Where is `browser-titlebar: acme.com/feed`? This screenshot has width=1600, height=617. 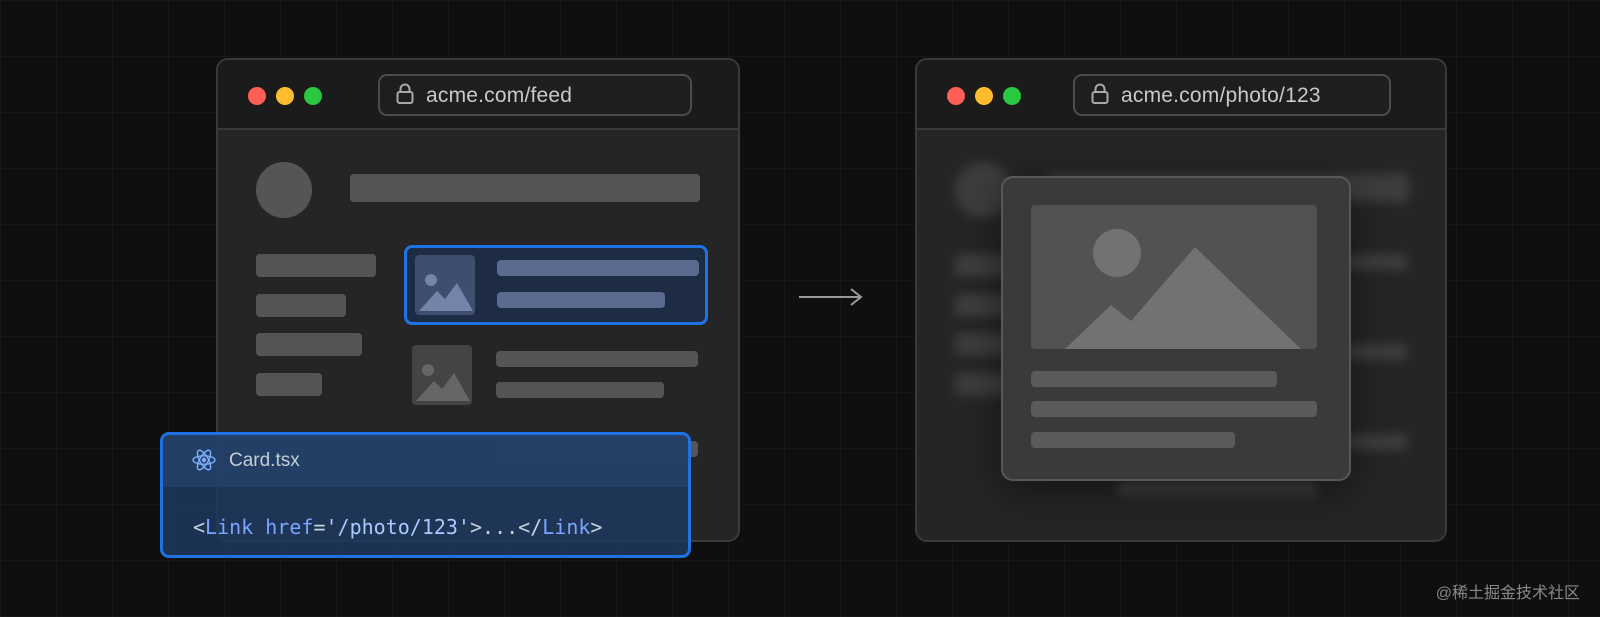 browser-titlebar: acme.com/feed is located at coordinates (478, 95).